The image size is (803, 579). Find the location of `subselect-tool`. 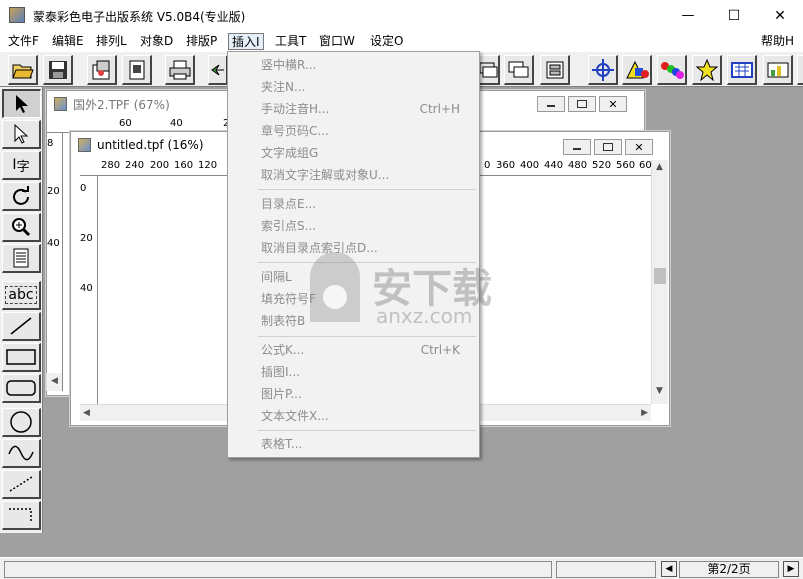

subselect-tool is located at coordinates (21, 134).